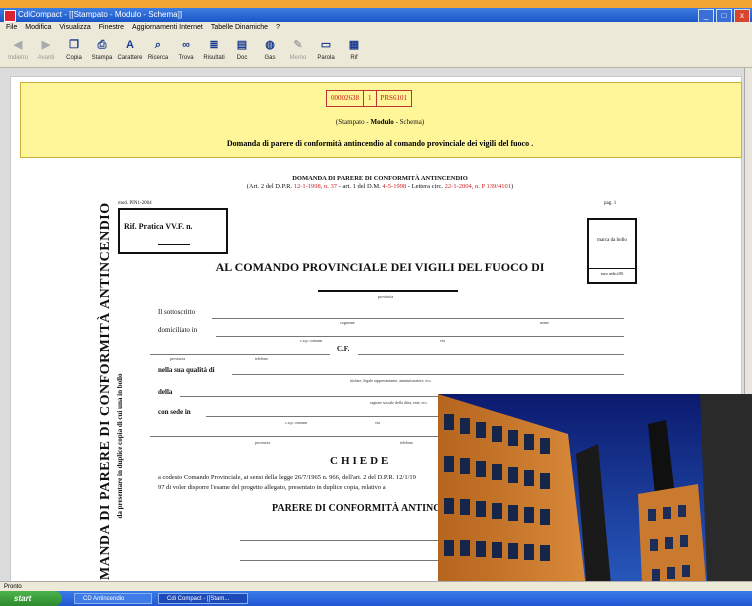 Image resolution: width=752 pixels, height=606 pixels. I want to click on menu-finestre: Finestre, so click(111, 28).